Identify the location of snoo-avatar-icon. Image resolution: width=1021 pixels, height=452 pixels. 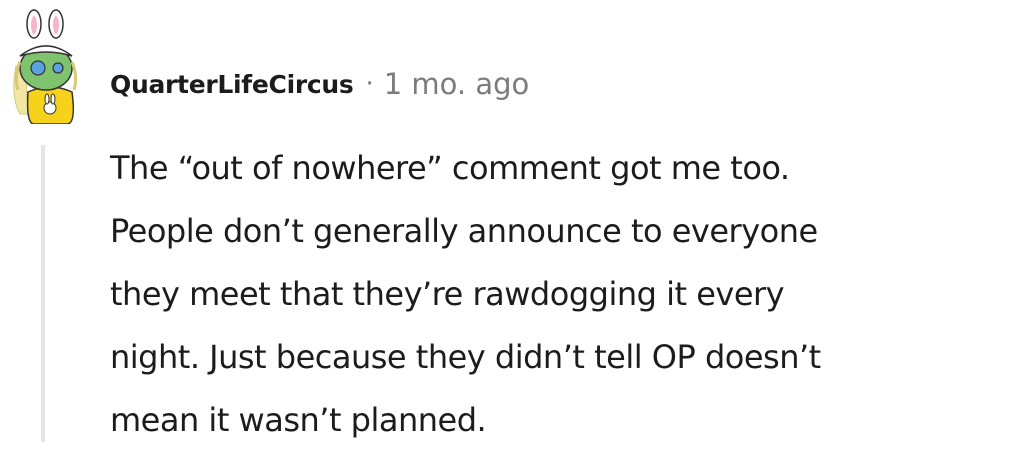
(45, 67).